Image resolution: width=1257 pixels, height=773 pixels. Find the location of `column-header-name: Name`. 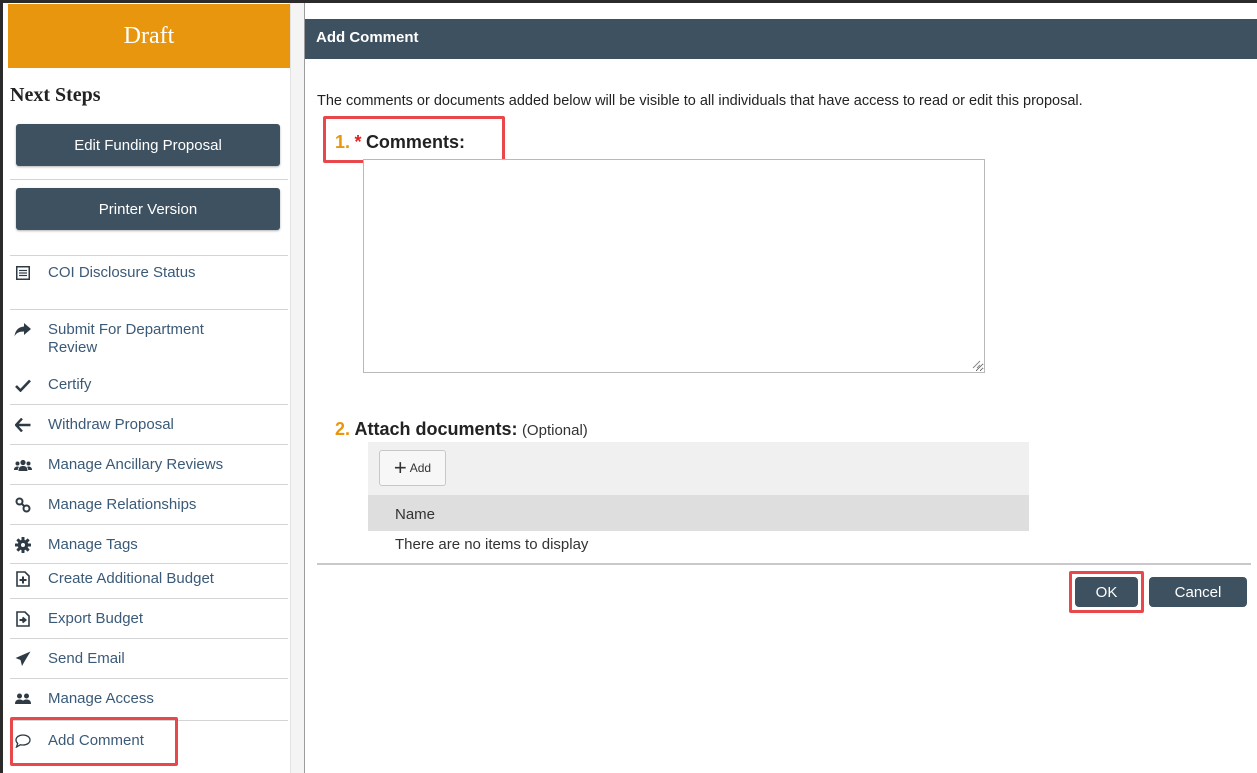

column-header-name: Name is located at coordinates (415, 514).